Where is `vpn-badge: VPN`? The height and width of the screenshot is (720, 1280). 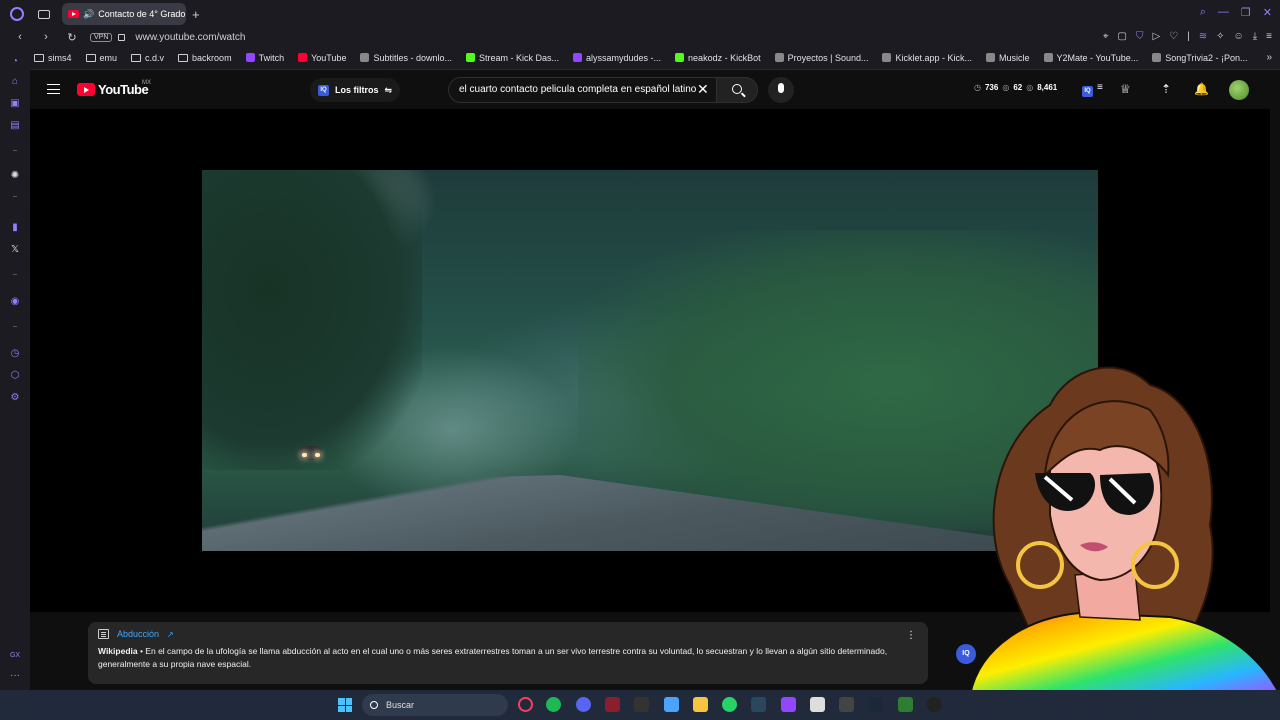 vpn-badge: VPN is located at coordinates (101, 37).